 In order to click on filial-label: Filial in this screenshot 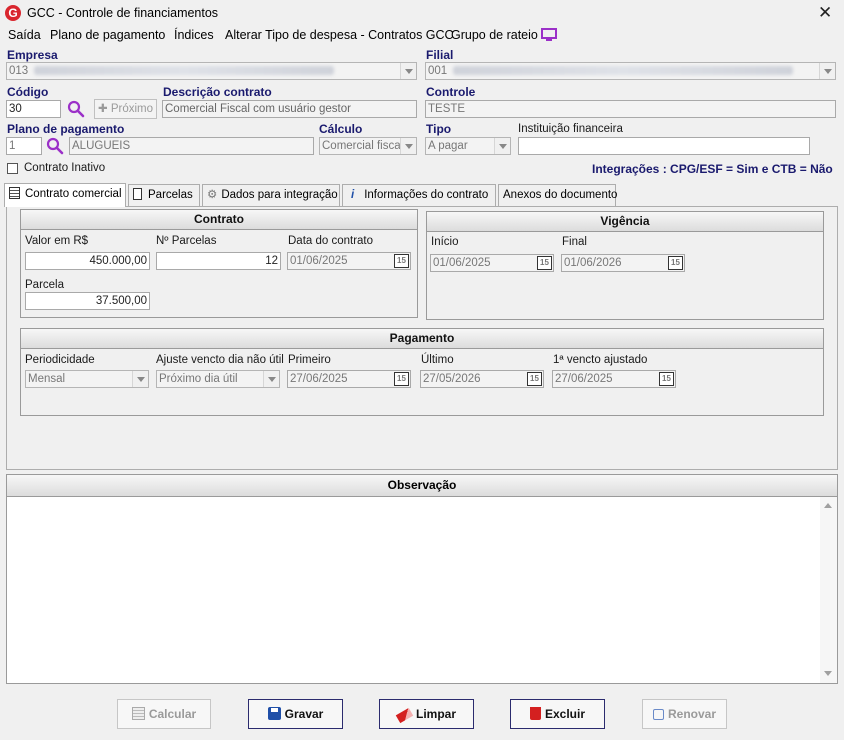, I will do `click(440, 55)`.